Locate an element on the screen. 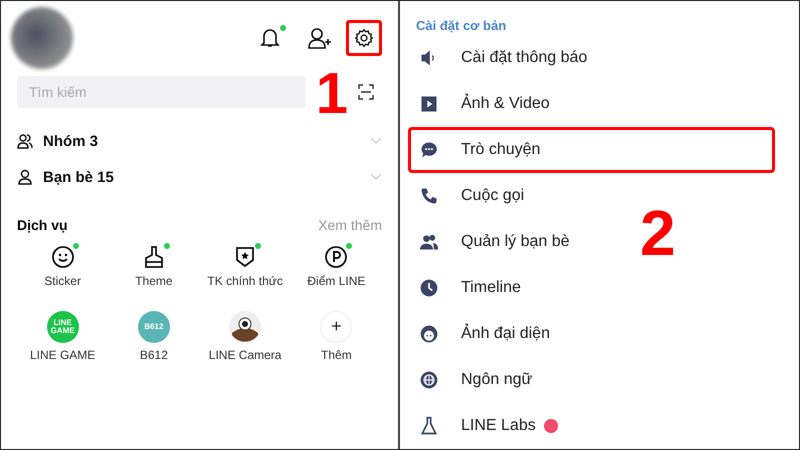  settings-item: Trò chuyện is located at coordinates (591, 150).